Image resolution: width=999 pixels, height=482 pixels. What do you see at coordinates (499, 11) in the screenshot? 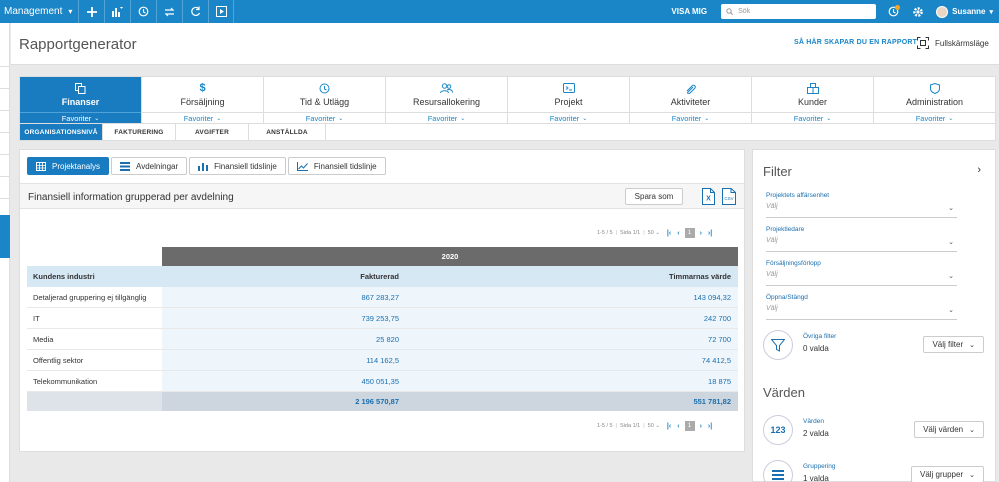
I see `top-bar: Management ▾ VISA MIG Sök Susanne ▾` at bounding box center [499, 11].